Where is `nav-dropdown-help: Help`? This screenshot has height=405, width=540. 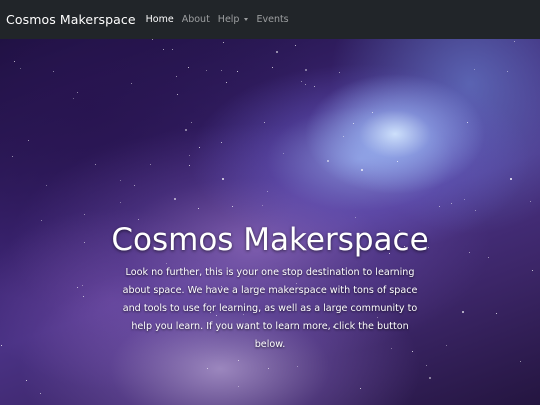 nav-dropdown-help: Help is located at coordinates (233, 19).